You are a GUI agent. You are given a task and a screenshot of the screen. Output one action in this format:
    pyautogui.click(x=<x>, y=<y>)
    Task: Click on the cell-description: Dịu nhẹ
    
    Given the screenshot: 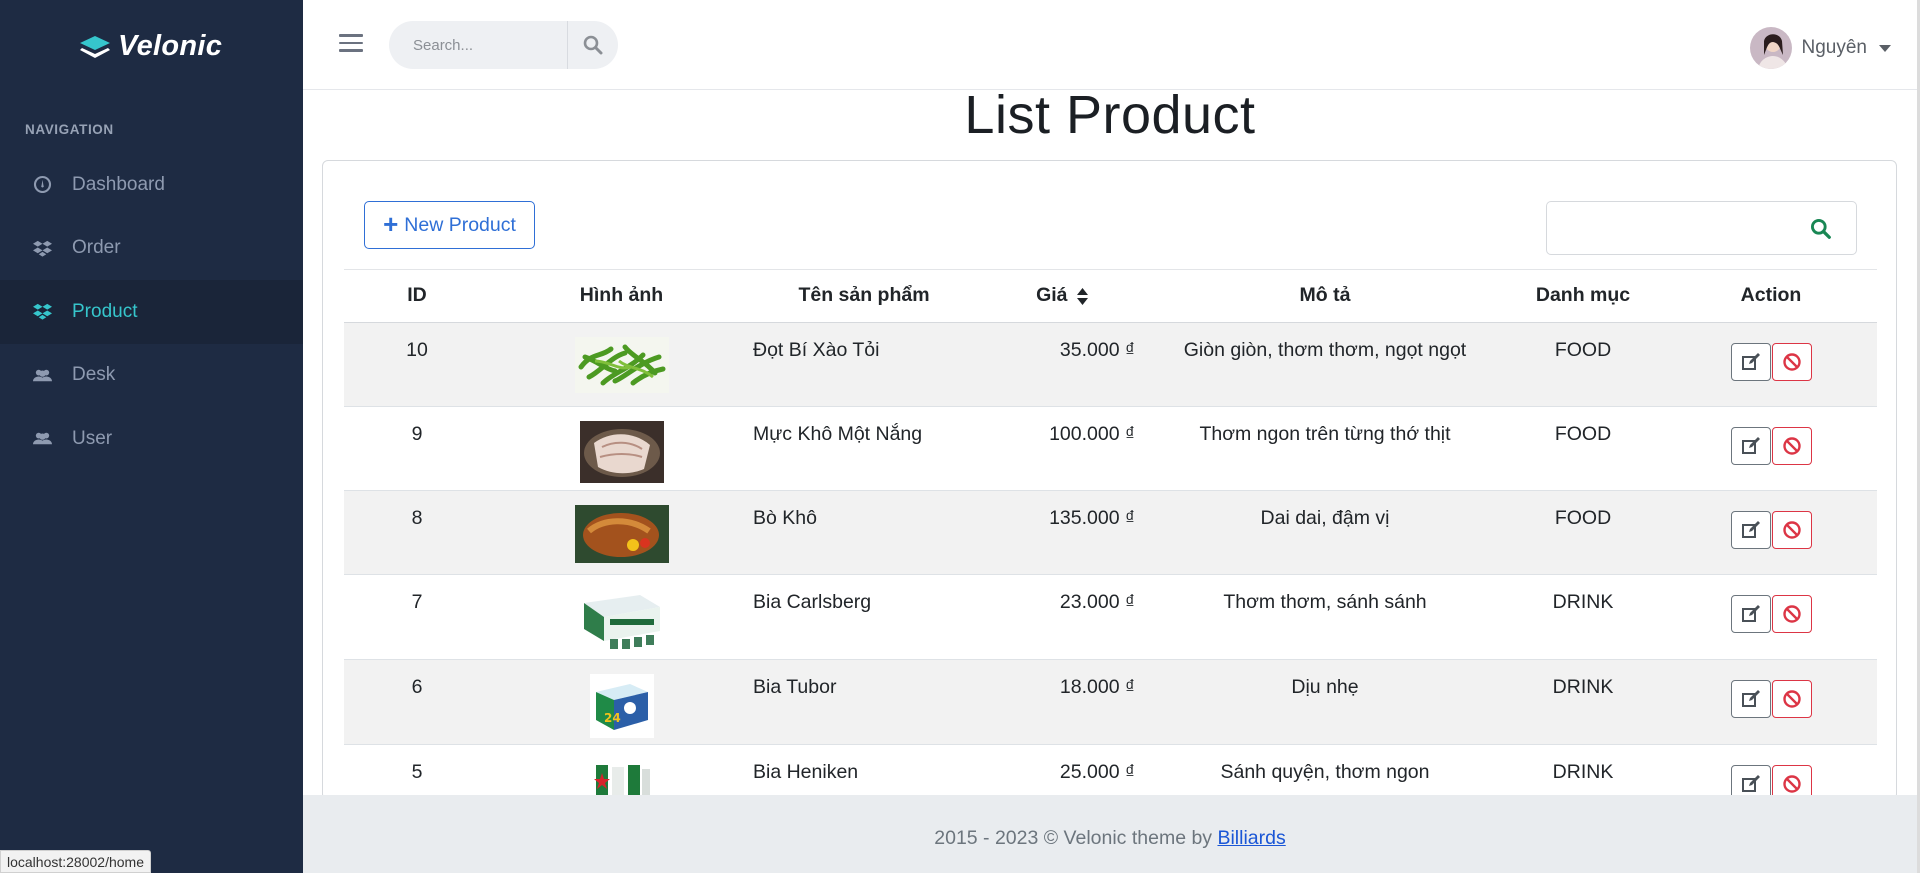 What is the action you would take?
    pyautogui.click(x=1325, y=702)
    